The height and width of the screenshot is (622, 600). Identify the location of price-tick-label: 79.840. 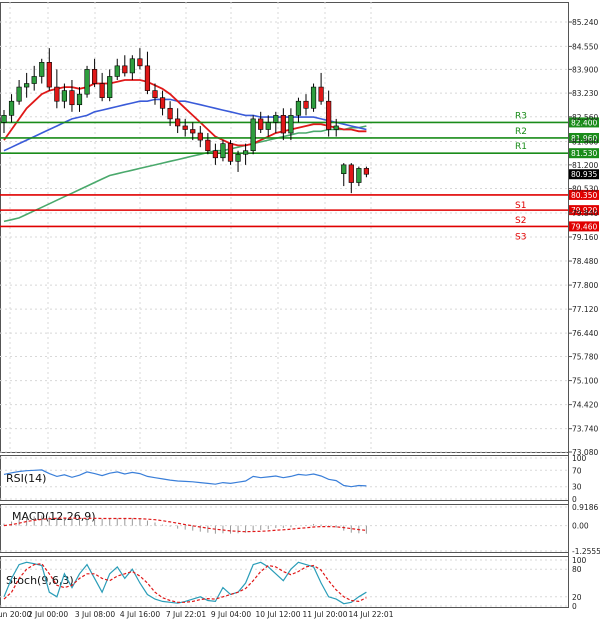
(585, 213).